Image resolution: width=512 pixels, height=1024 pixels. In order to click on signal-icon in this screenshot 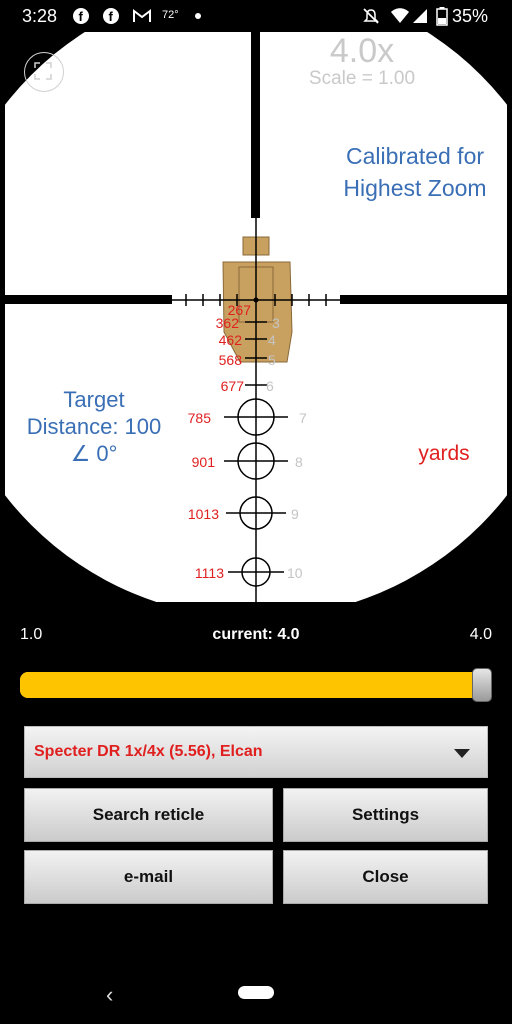, I will do `click(420, 16)`.